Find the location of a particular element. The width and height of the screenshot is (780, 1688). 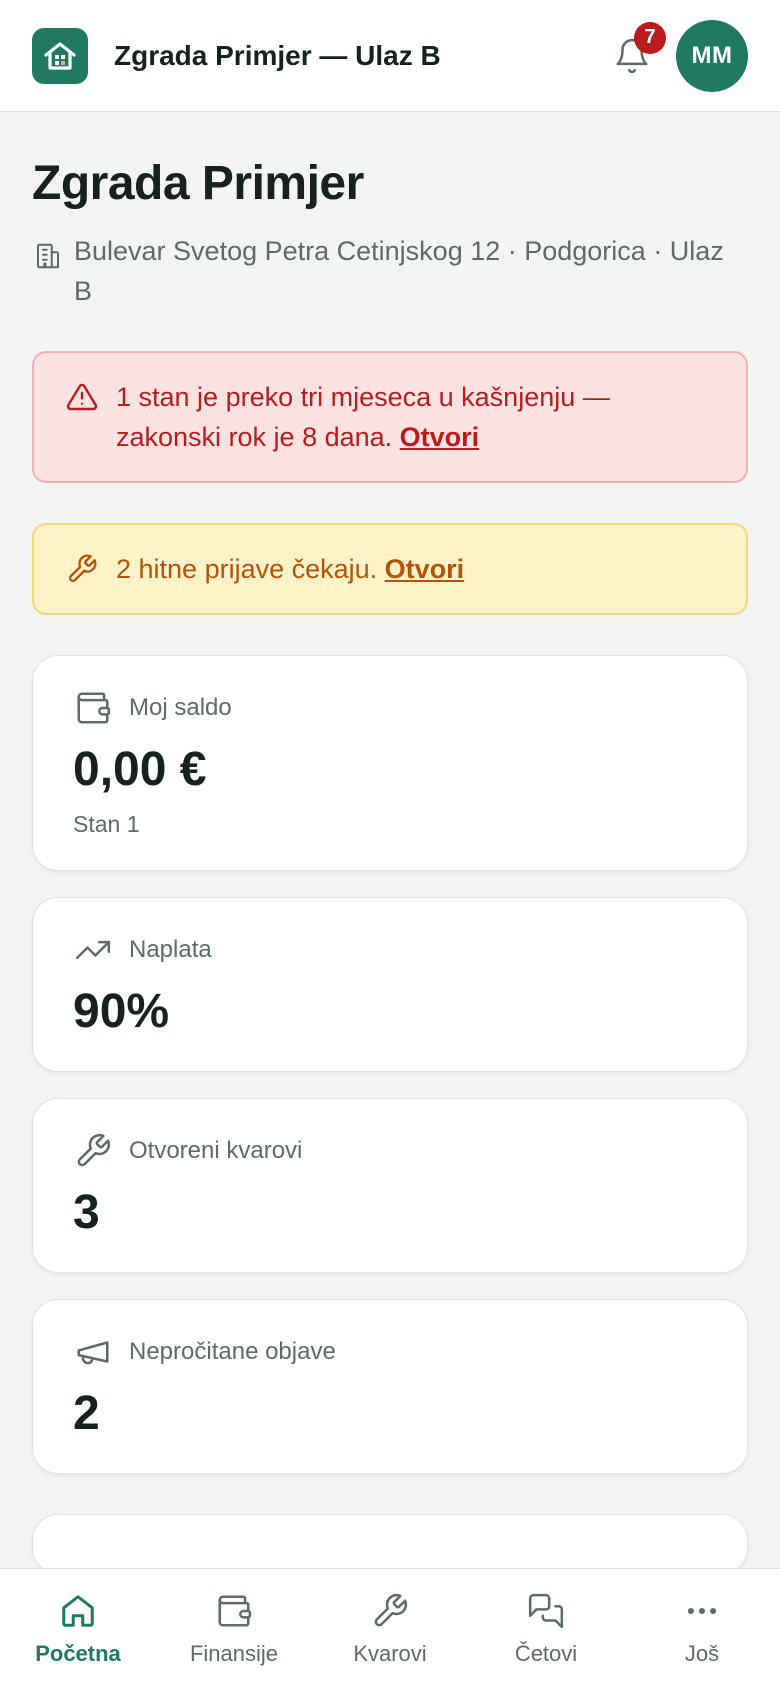

warning-icon is located at coordinates (82, 397).